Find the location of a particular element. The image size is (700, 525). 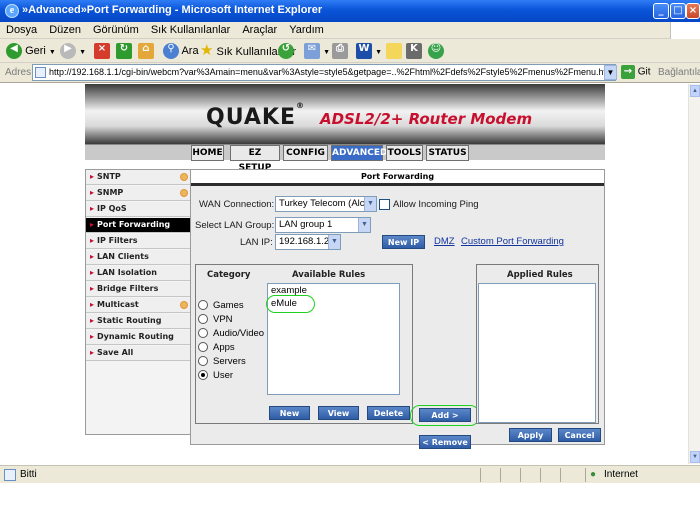

dmz-link: DMZ is located at coordinates (444, 241).